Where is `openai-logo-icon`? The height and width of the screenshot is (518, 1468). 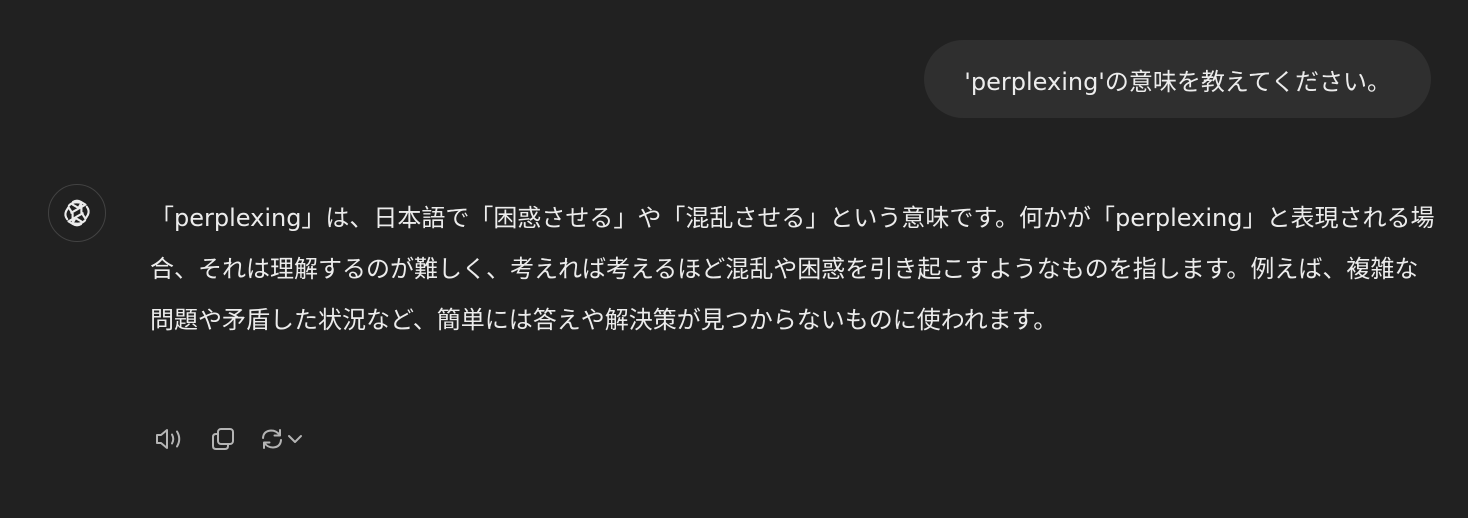
openai-logo-icon is located at coordinates (77, 213).